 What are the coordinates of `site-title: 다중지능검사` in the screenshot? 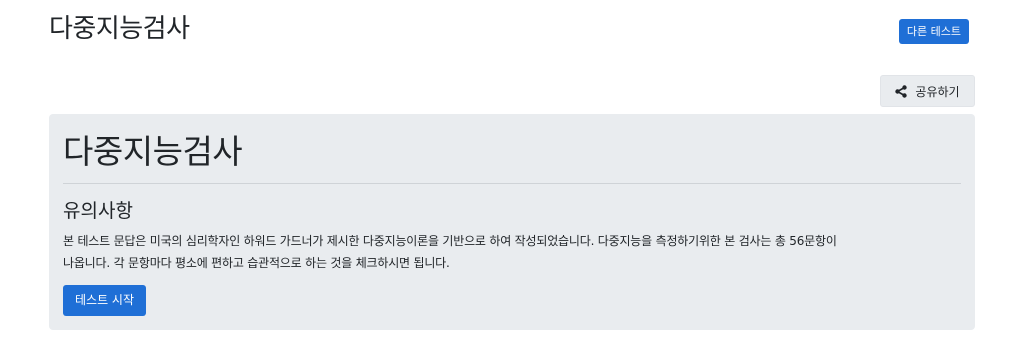 It's located at (119, 29).